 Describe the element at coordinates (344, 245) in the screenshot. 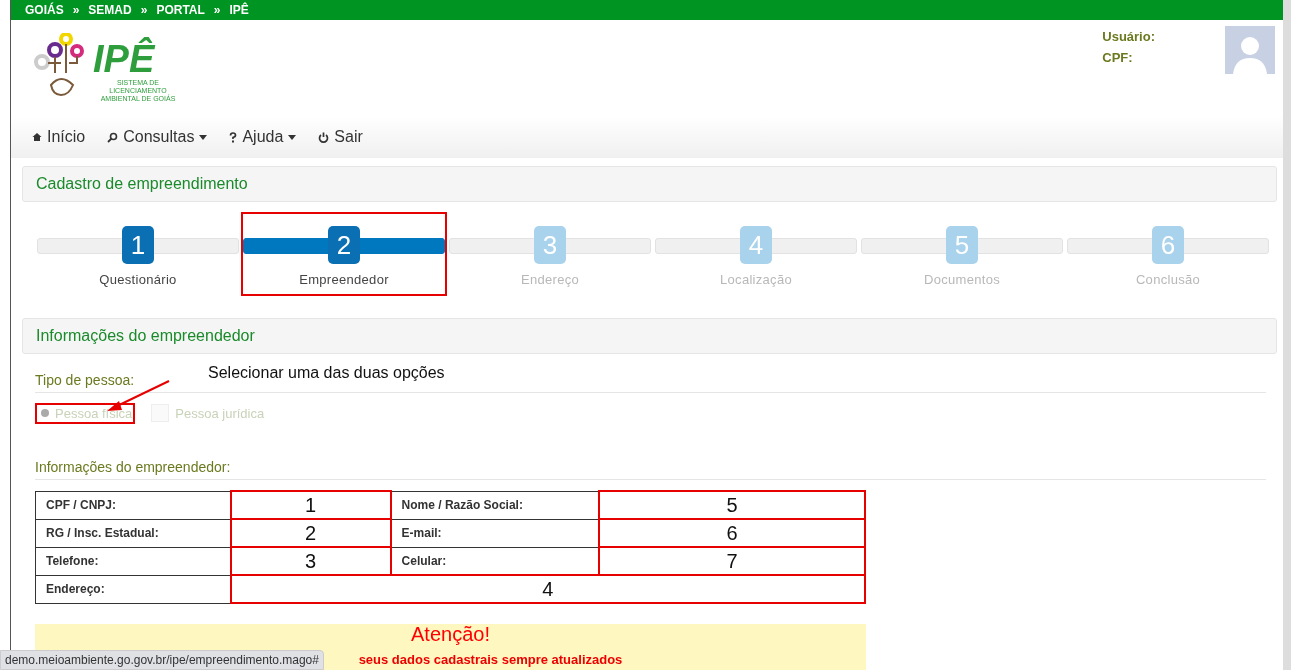

I see `step-number: 2` at that location.